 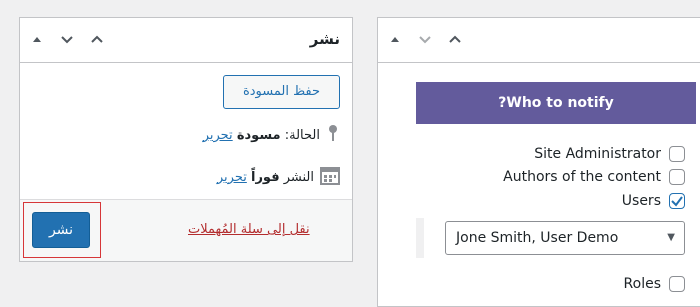 What do you see at coordinates (671, 237) in the screenshot?
I see `dropdown-caret-icon: ▼` at bounding box center [671, 237].